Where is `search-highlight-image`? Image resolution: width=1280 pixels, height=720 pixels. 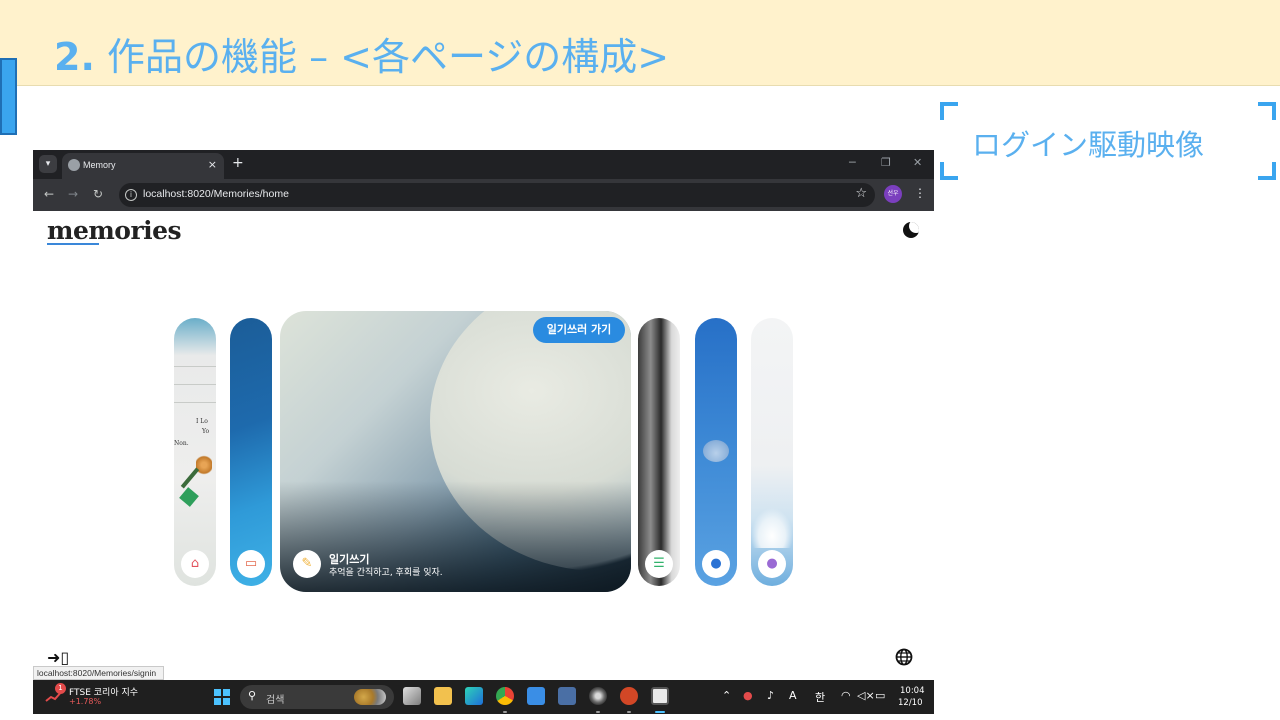
search-highlight-image is located at coordinates (370, 697).